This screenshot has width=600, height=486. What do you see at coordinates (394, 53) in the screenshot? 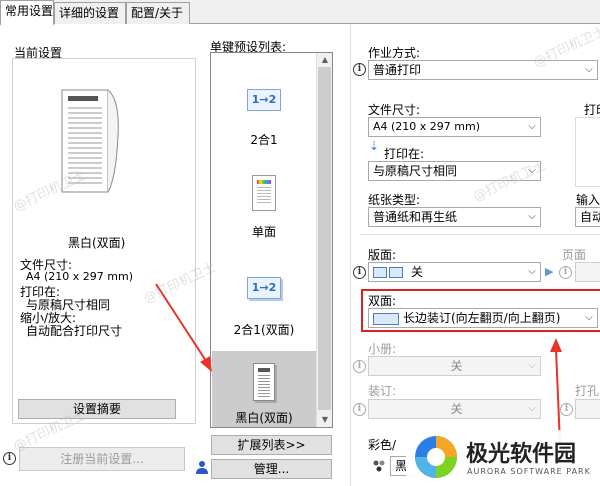
I see `job-mode-label: 作业方式:` at bounding box center [394, 53].